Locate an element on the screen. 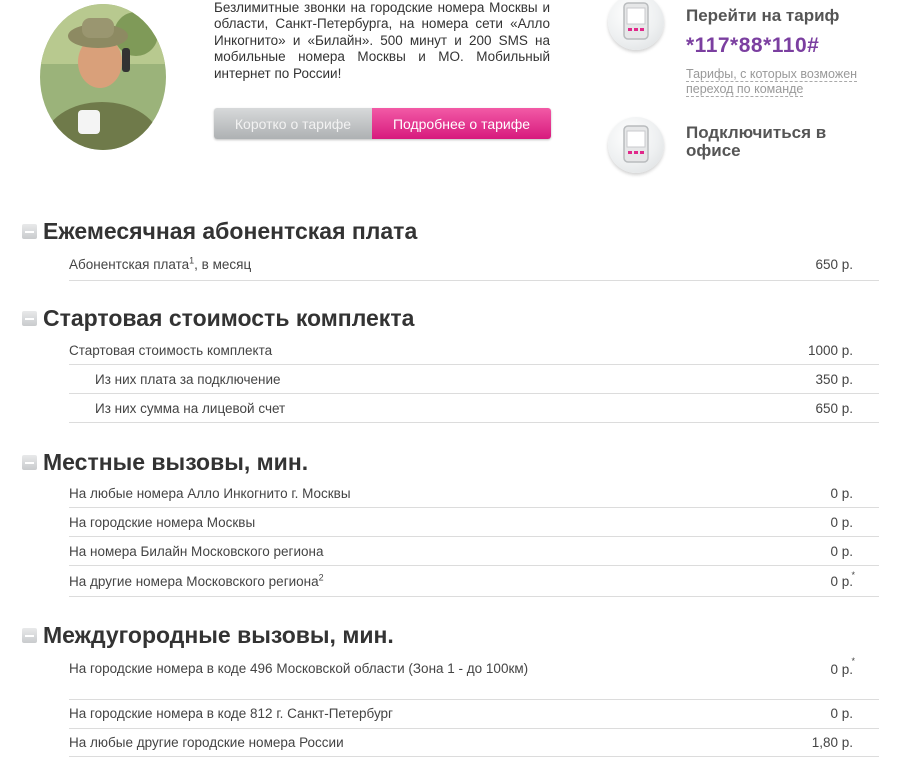  row-label-text: Абонентская плата is located at coordinates (129, 264).